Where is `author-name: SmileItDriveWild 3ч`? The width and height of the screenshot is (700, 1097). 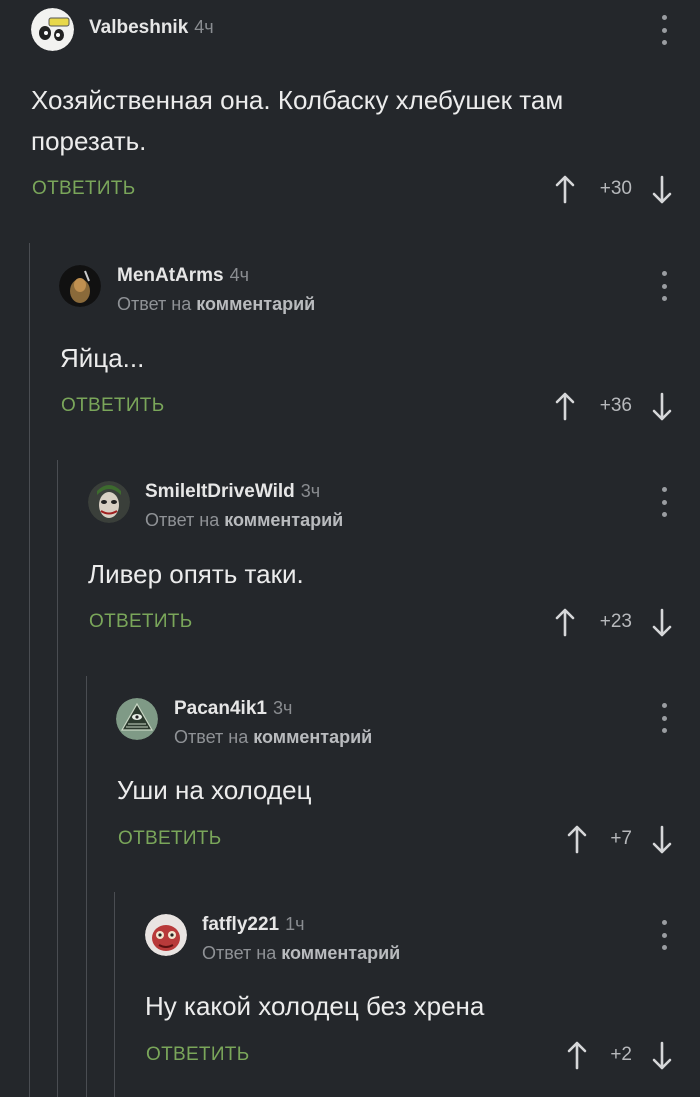 author-name: SmileItDriveWild 3ч is located at coordinates (232, 492).